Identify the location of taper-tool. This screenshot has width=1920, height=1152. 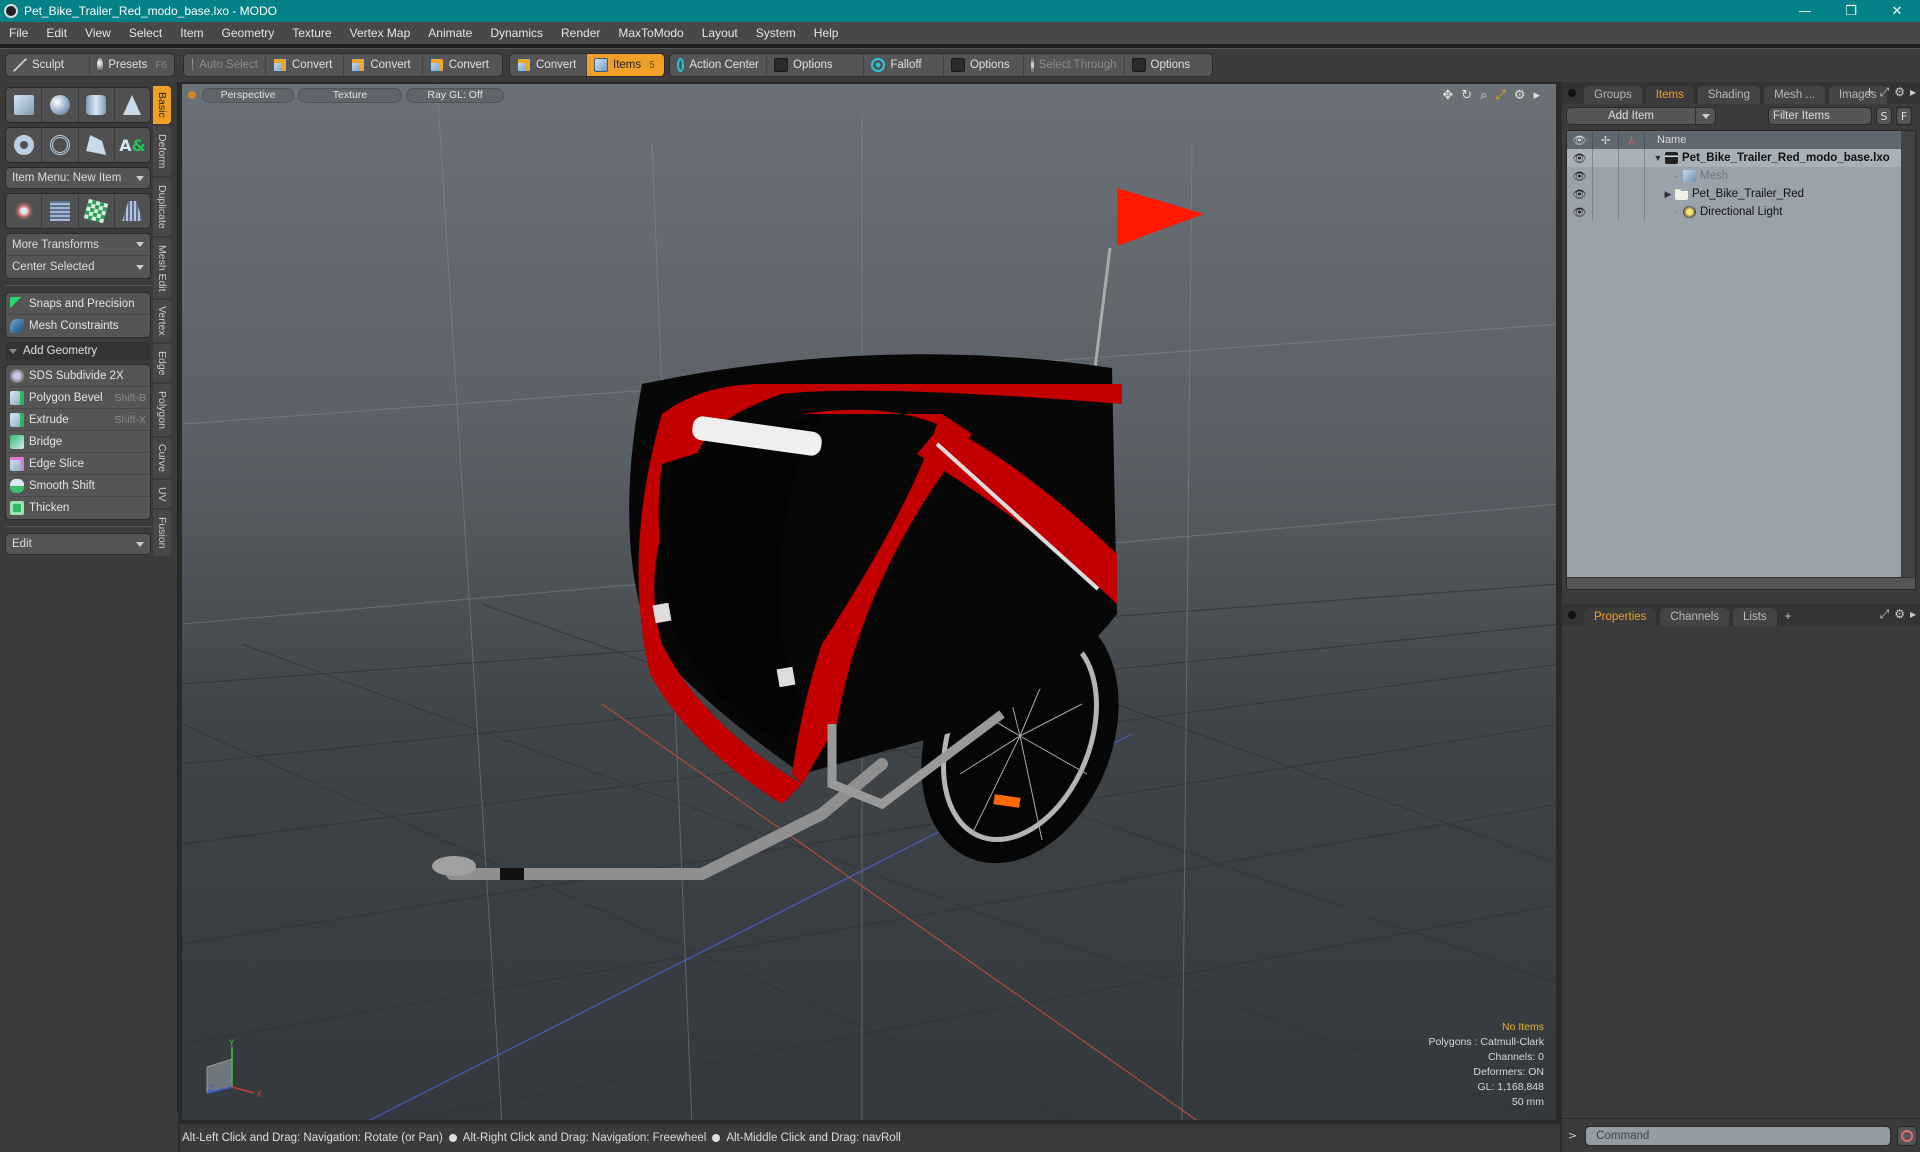
(132, 211).